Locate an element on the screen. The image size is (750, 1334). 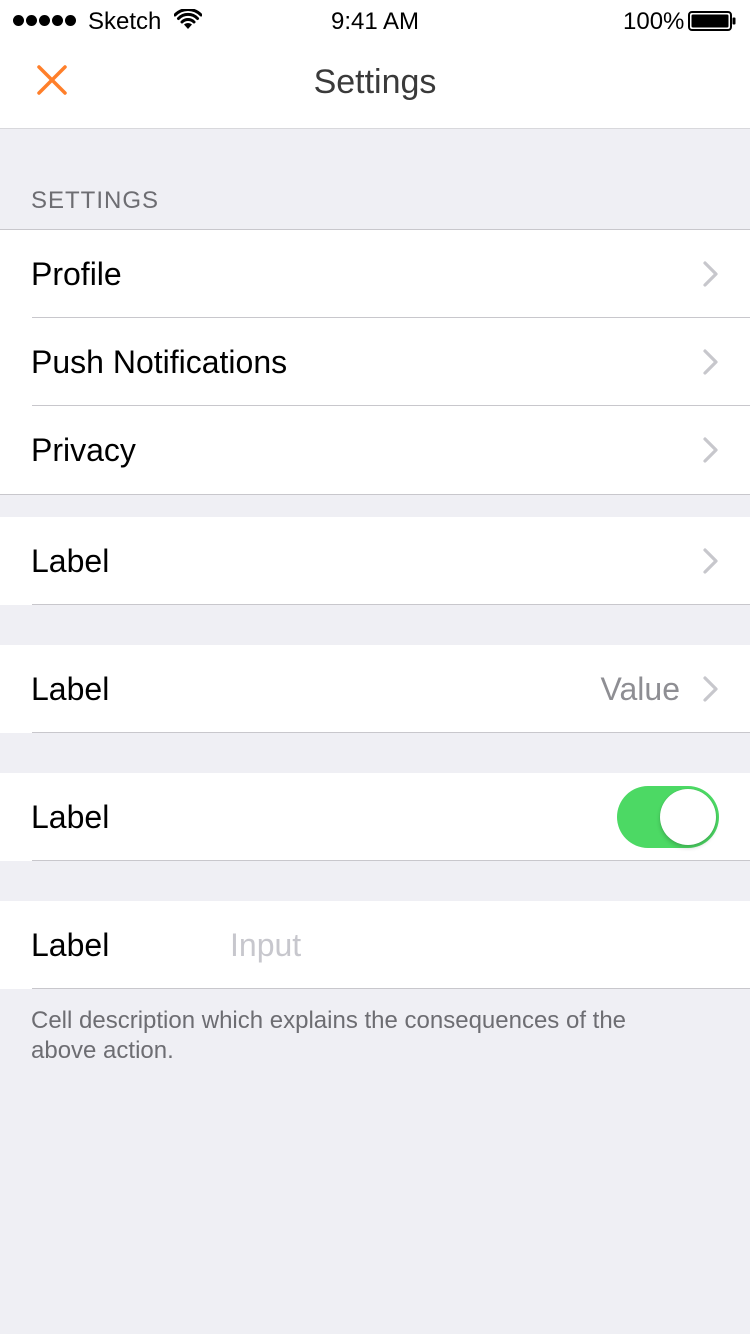
value-group: Label Value is located at coordinates (375, 689).